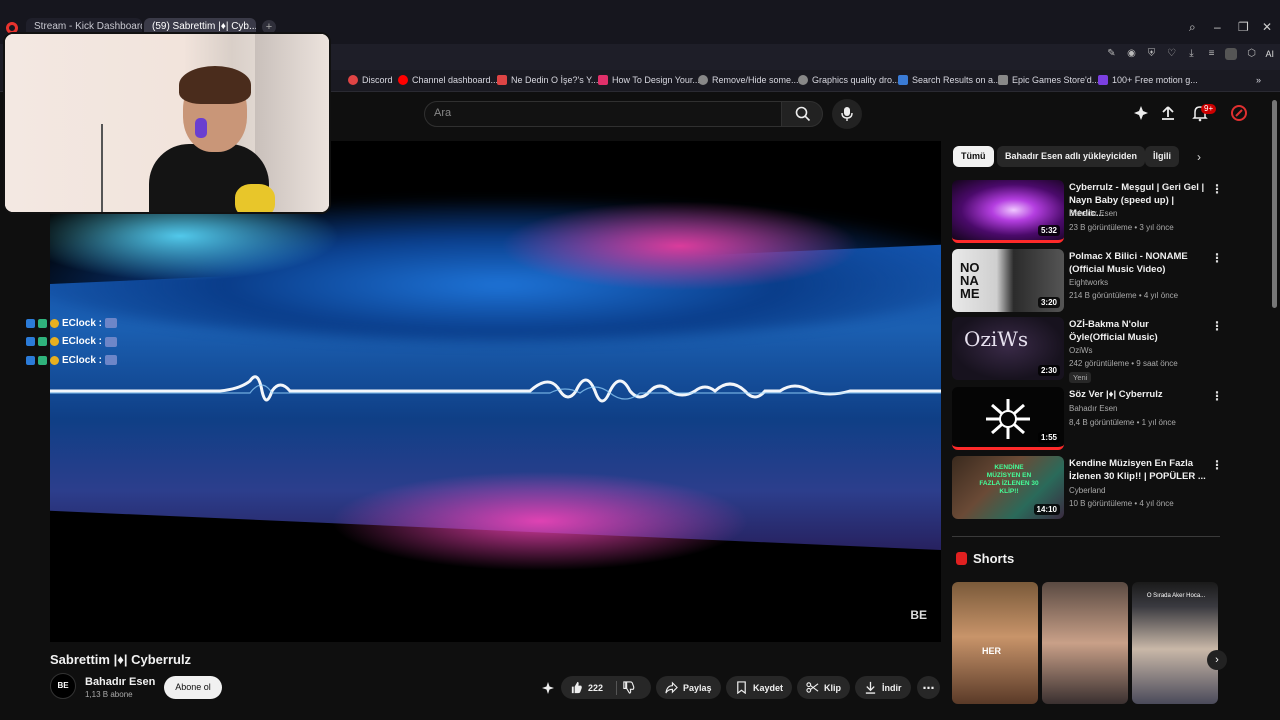  I want to click on scissors-icon, so click(812, 687).